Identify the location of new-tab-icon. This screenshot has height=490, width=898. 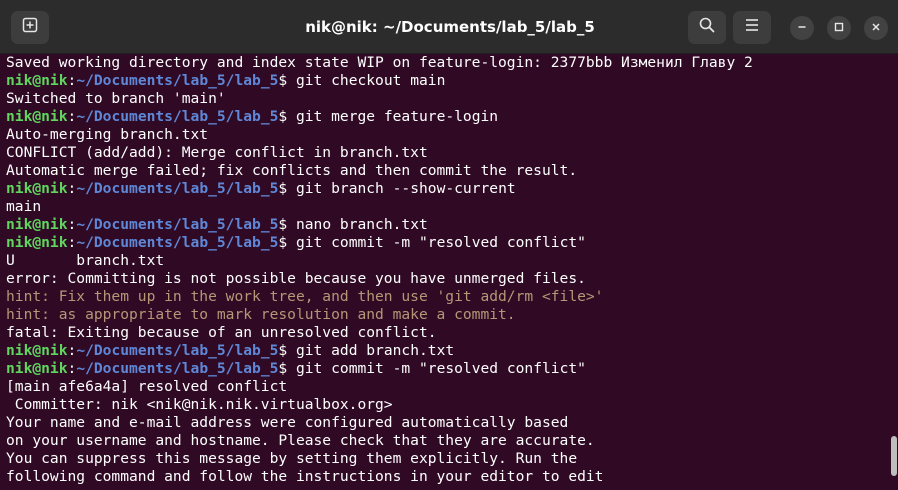
(30, 27).